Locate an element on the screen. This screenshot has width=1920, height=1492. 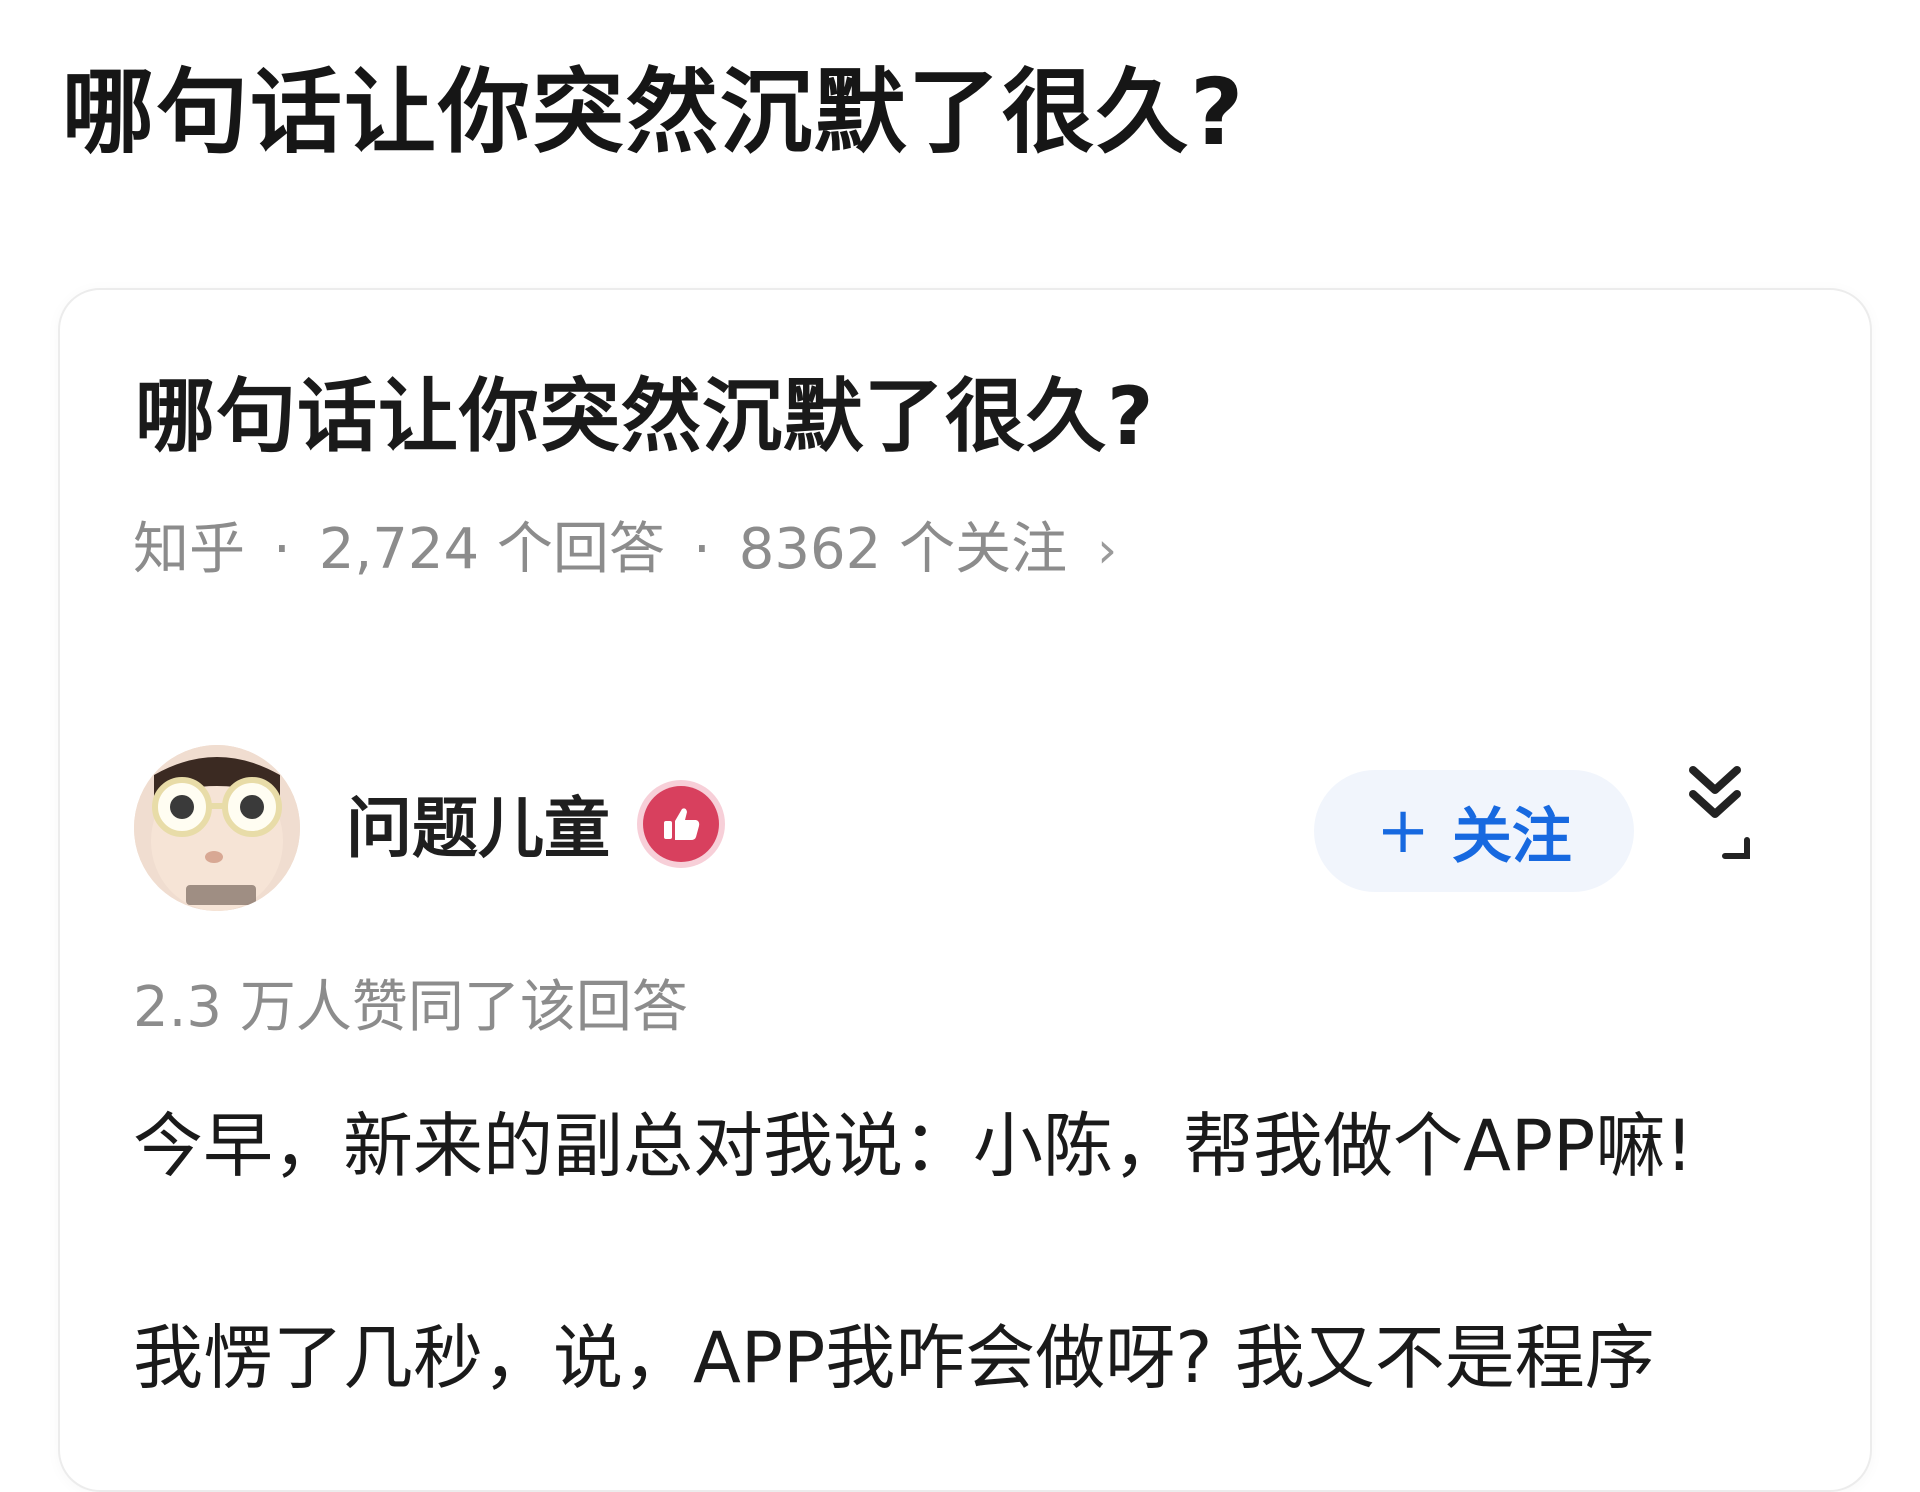
question-title: 哪句话让你突然沉默了很久? is located at coordinates (644, 417).